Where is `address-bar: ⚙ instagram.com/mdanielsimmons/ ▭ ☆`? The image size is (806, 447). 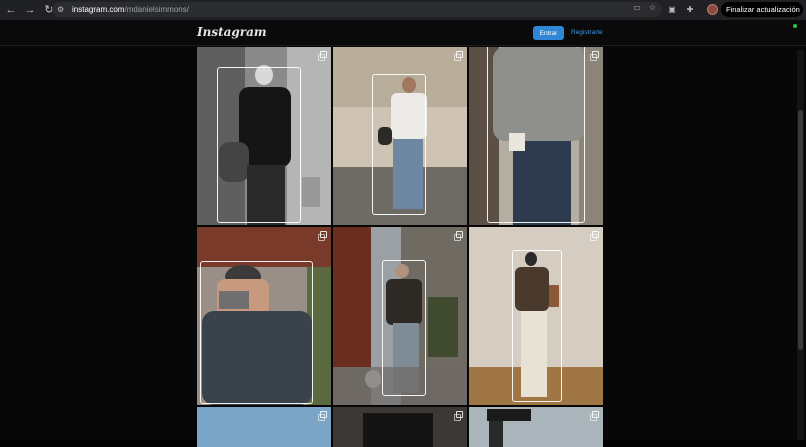
address-bar: ⚙ instagram.com/mdanielsimmons/ ▭ ☆ is located at coordinates (357, 9).